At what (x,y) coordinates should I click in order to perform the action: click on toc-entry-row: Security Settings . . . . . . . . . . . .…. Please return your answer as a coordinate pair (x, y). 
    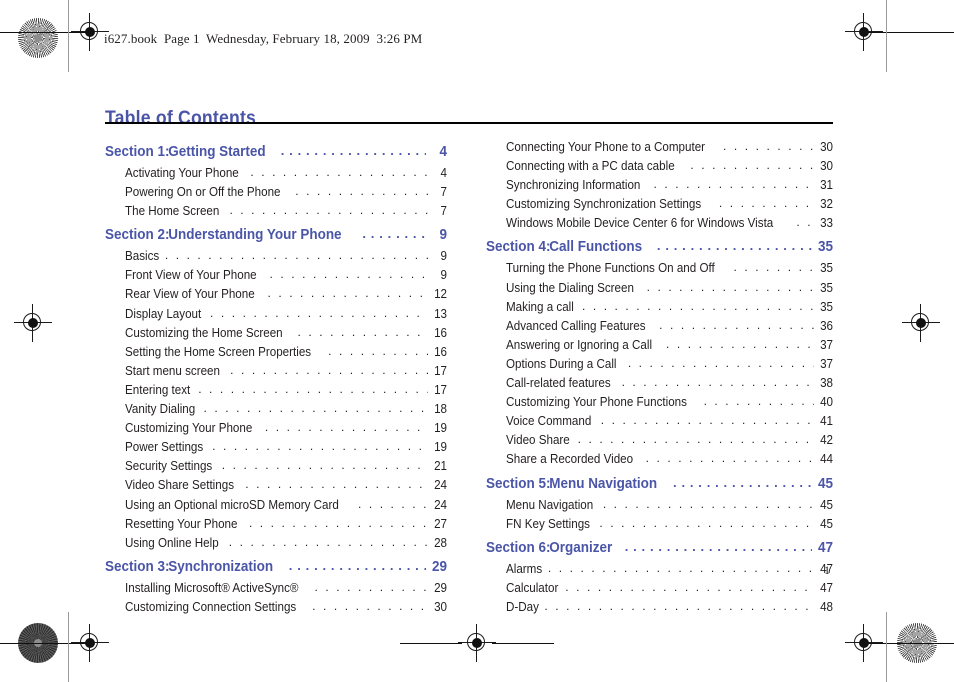
    Looking at the image, I should click on (276, 466).